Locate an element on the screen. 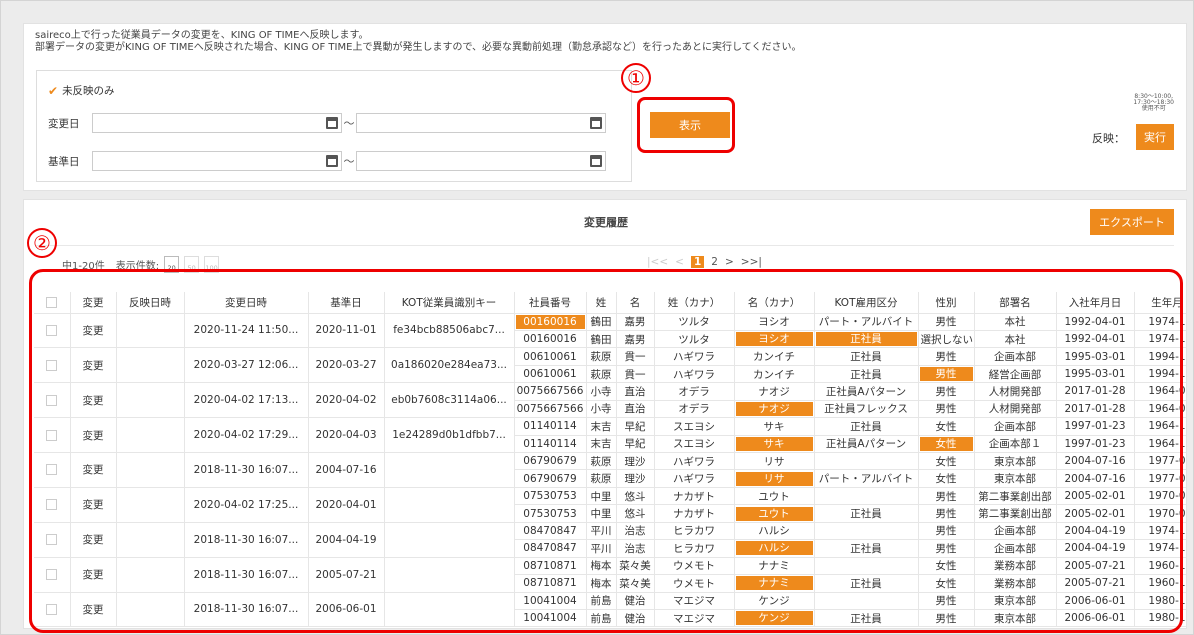 The image size is (1194, 635). base-date-to-input is located at coordinates (481, 161).